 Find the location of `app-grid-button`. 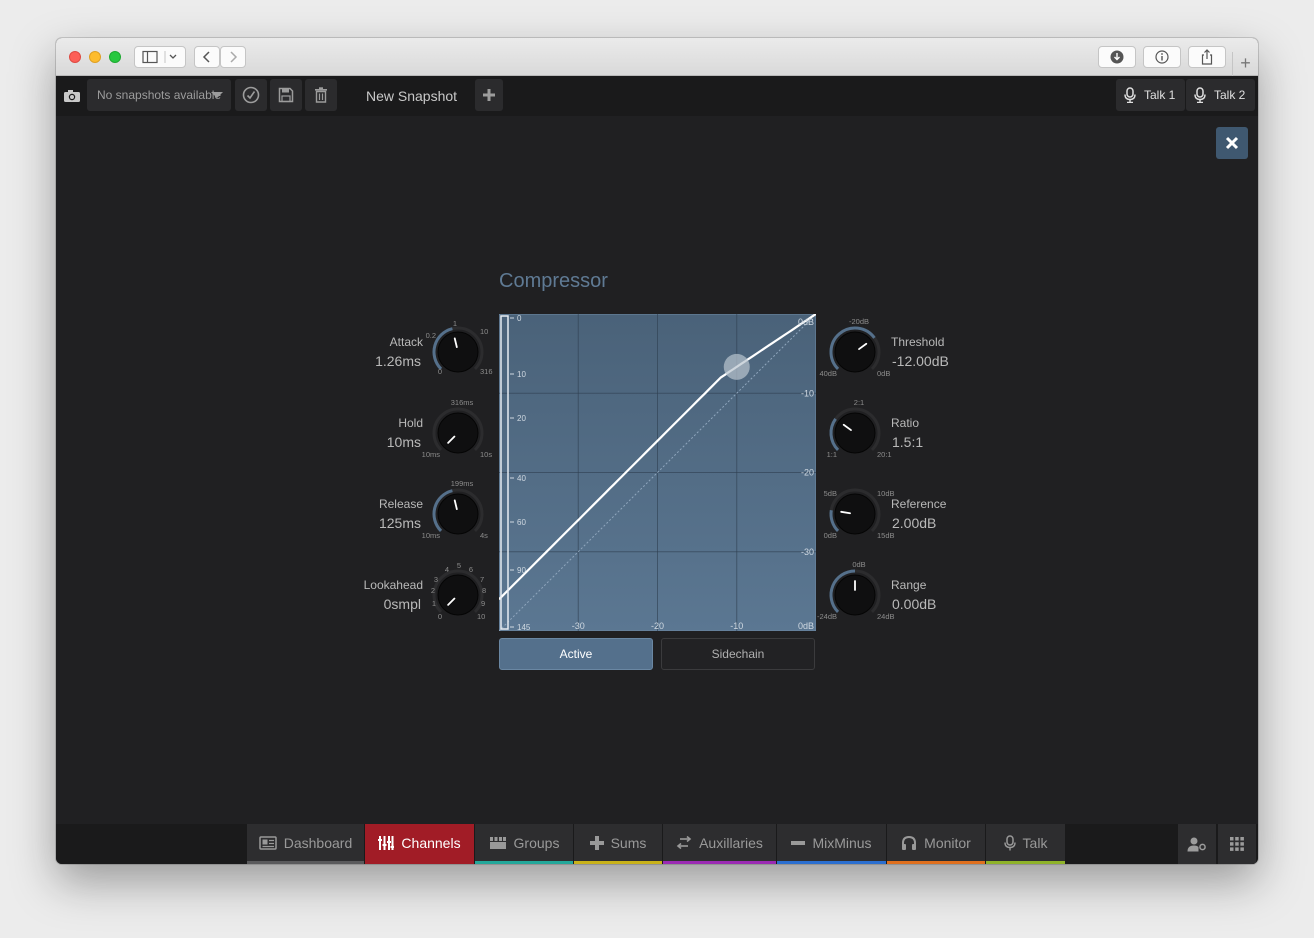

app-grid-button is located at coordinates (1237, 844).